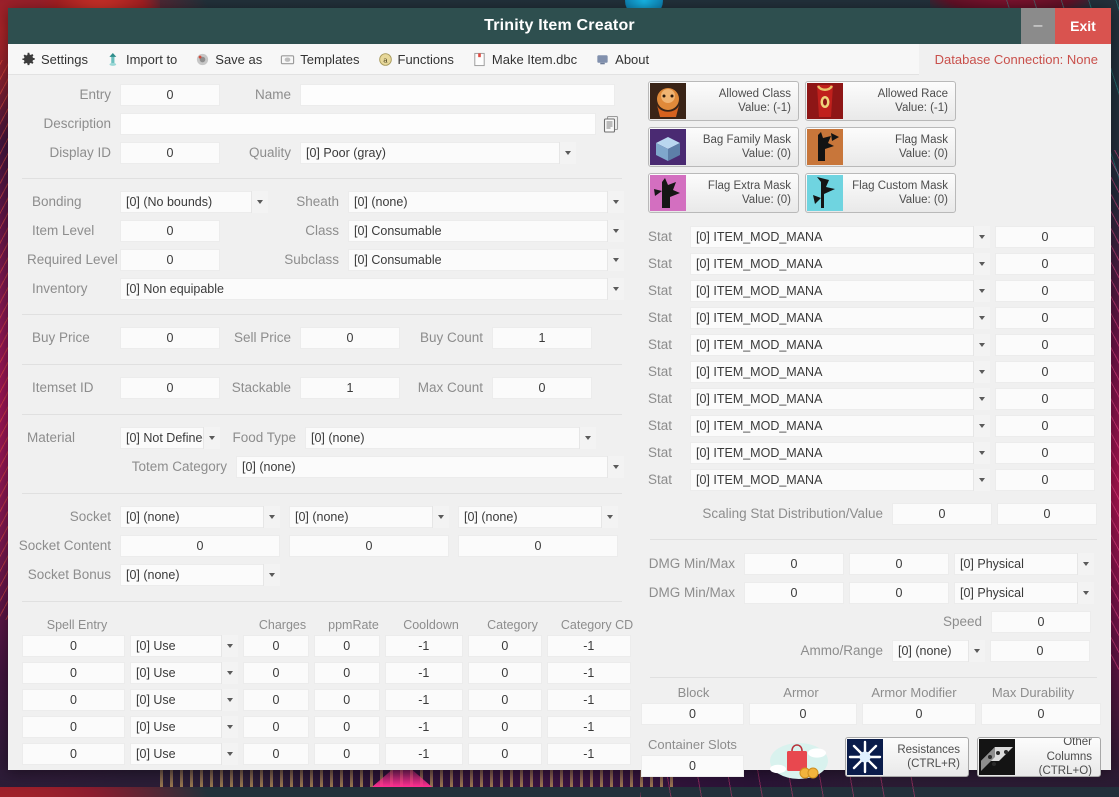 This screenshot has height=797, width=1119. I want to click on mask-button-bag-family-mask: Bag Family MaskValue: (0), so click(723, 147).